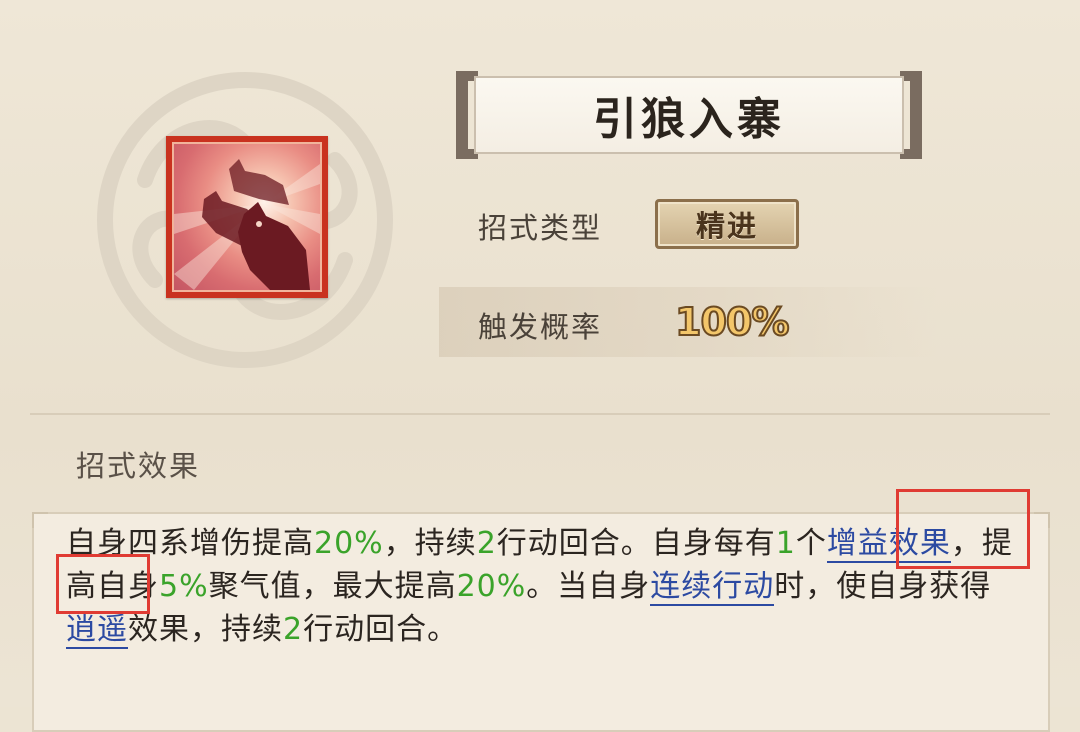 The width and height of the screenshot is (1080, 732). Describe the element at coordinates (205, 629) in the screenshot. I see `effect-text-segment: 效果，持续` at that location.